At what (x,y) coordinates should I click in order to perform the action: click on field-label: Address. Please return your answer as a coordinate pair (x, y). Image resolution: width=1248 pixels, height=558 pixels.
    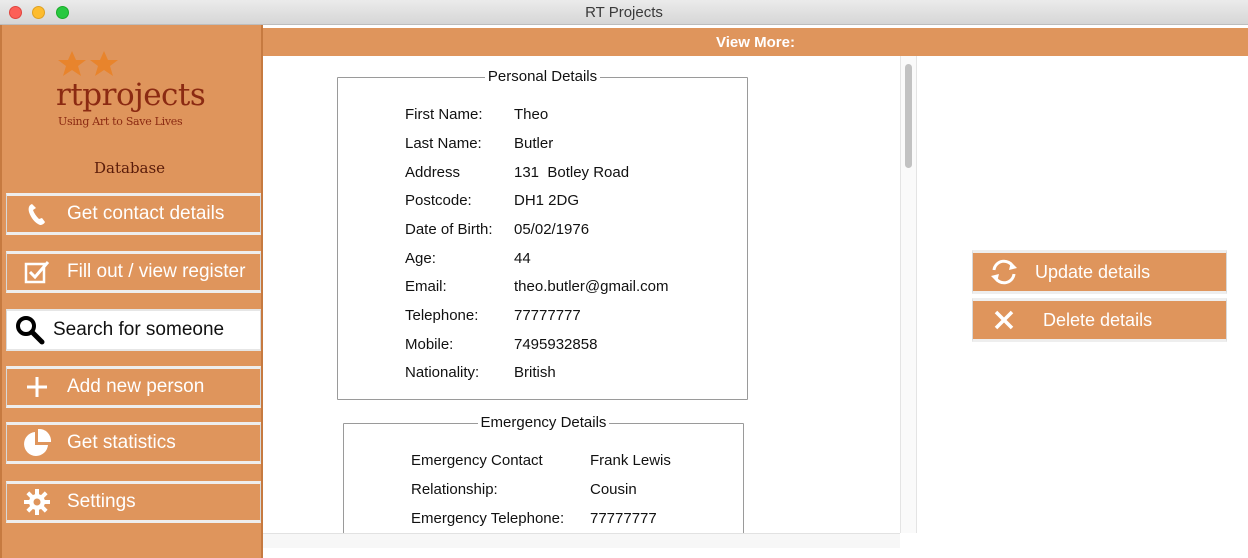
    Looking at the image, I should click on (433, 172).